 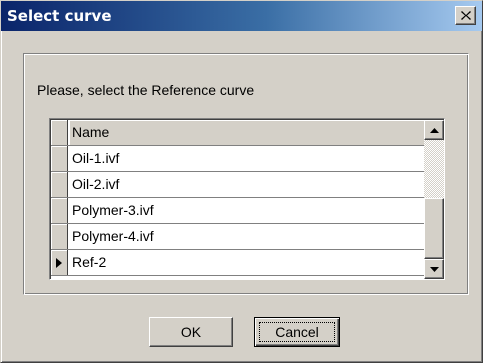 I want to click on header-indicator, so click(x=59, y=132).